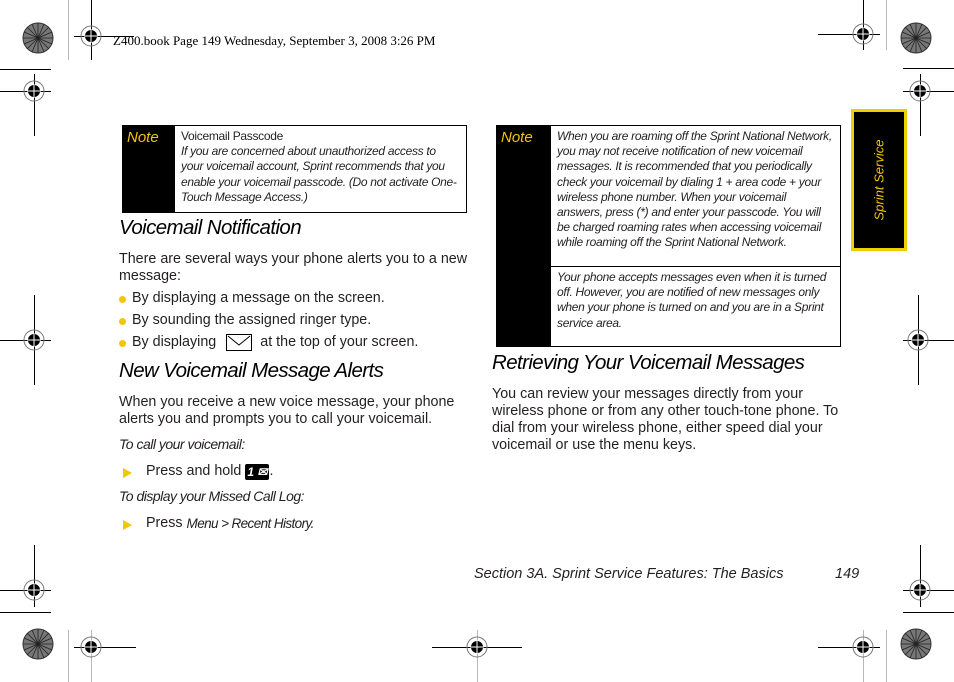 Image resolution: width=954 pixels, height=682 pixels. What do you see at coordinates (252, 320) in the screenshot?
I see `bullet-text: By sounding the assigned ringer type.` at bounding box center [252, 320].